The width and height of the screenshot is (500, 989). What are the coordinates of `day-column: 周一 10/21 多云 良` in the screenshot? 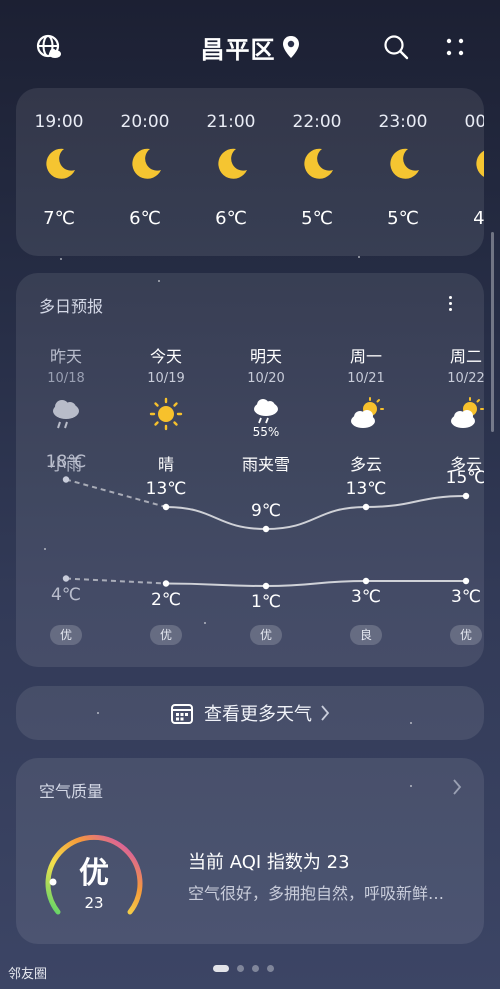 It's located at (366, 470).